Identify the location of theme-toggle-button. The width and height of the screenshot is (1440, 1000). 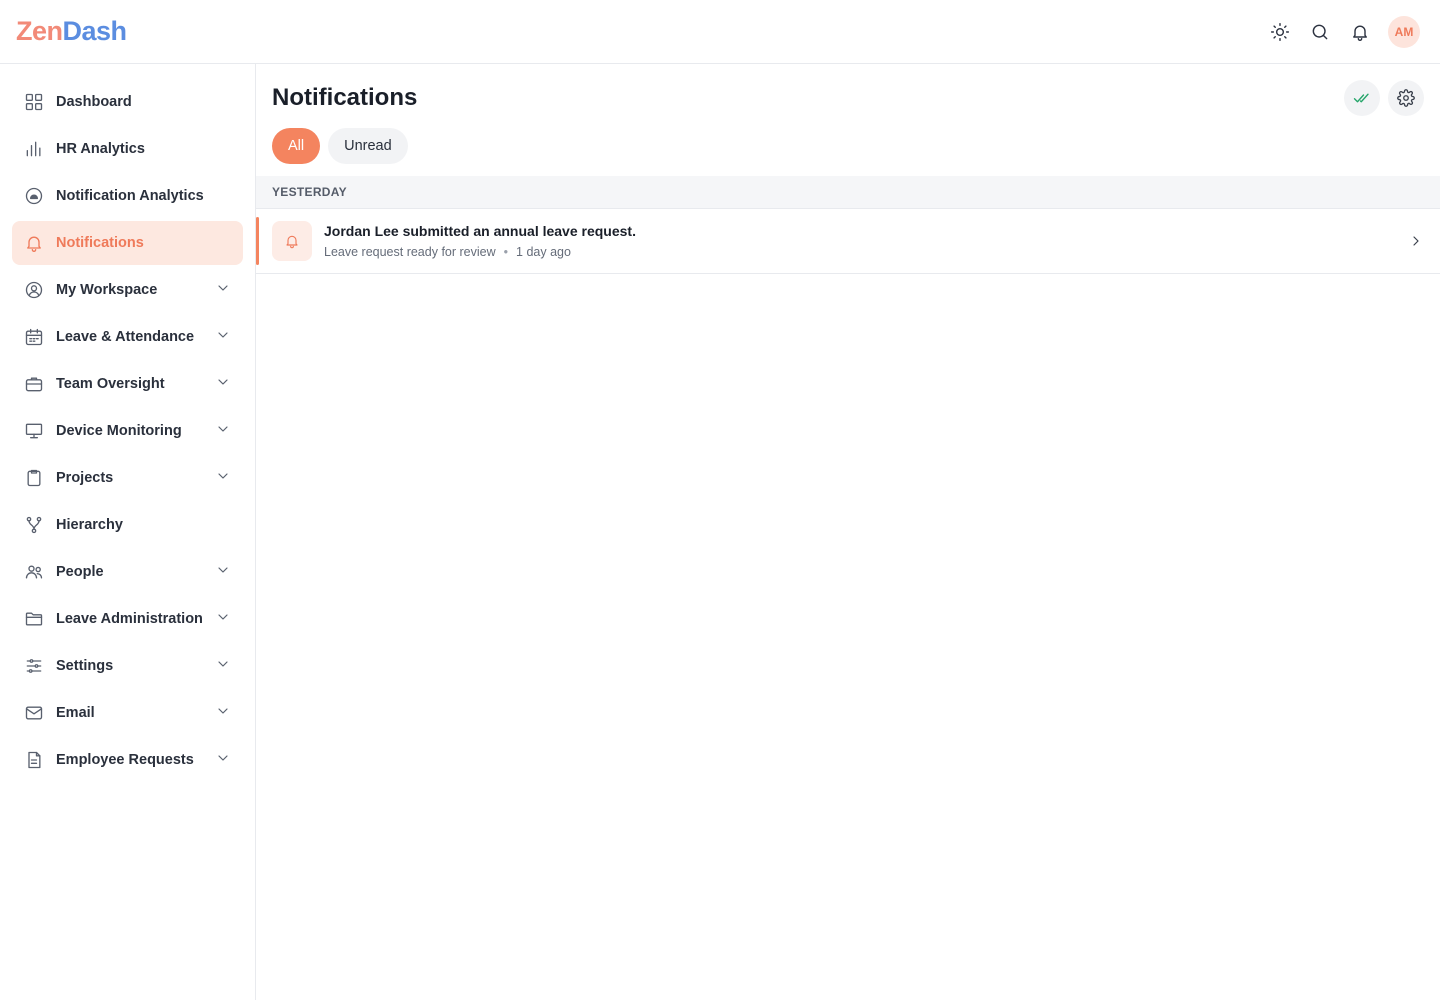
(1280, 32).